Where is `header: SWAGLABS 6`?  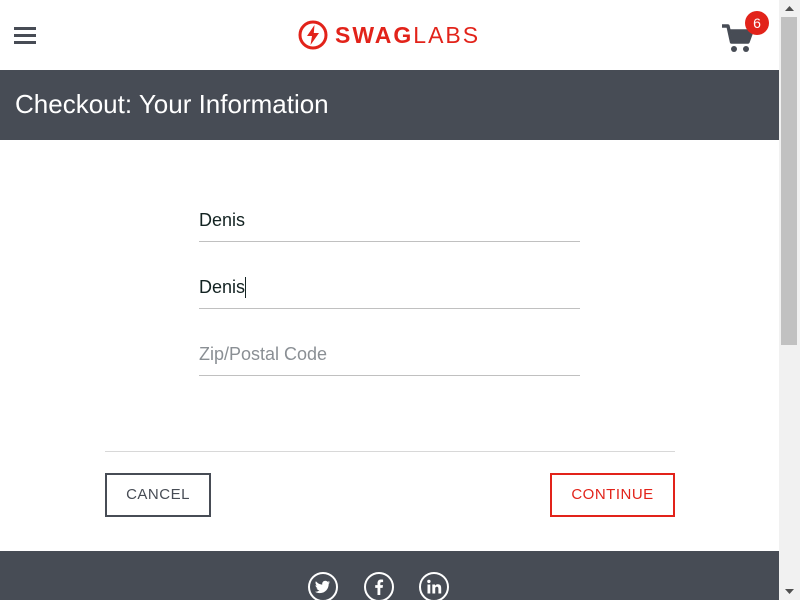
header: SWAGLABS 6 is located at coordinates (389, 35).